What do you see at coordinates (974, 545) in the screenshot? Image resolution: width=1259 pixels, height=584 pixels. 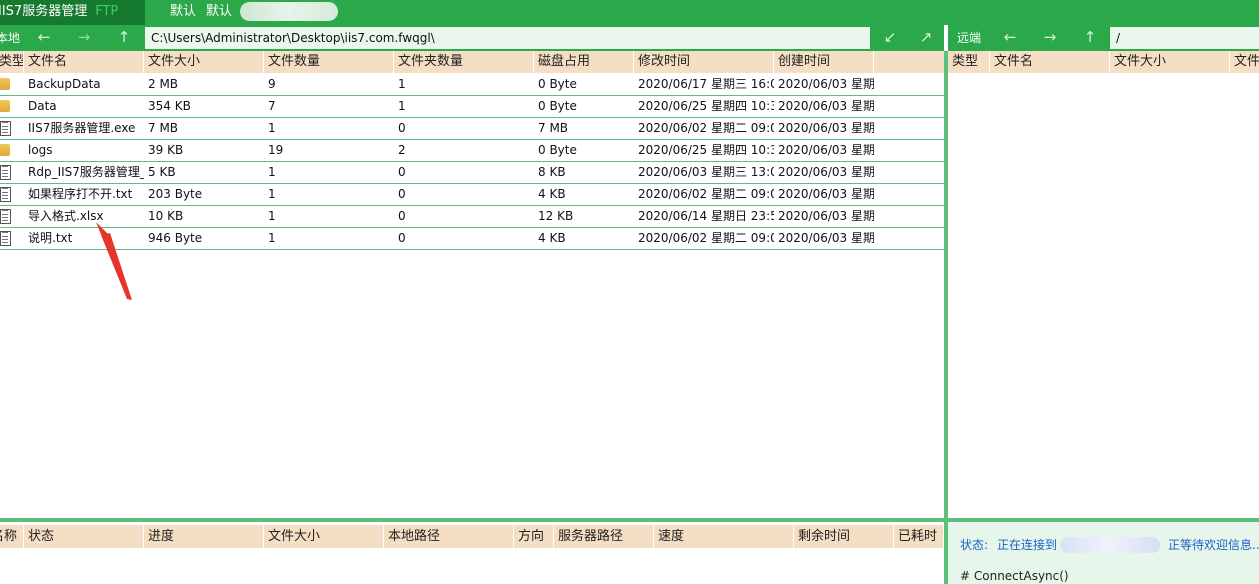 I see `status-label: 状态:` at bounding box center [974, 545].